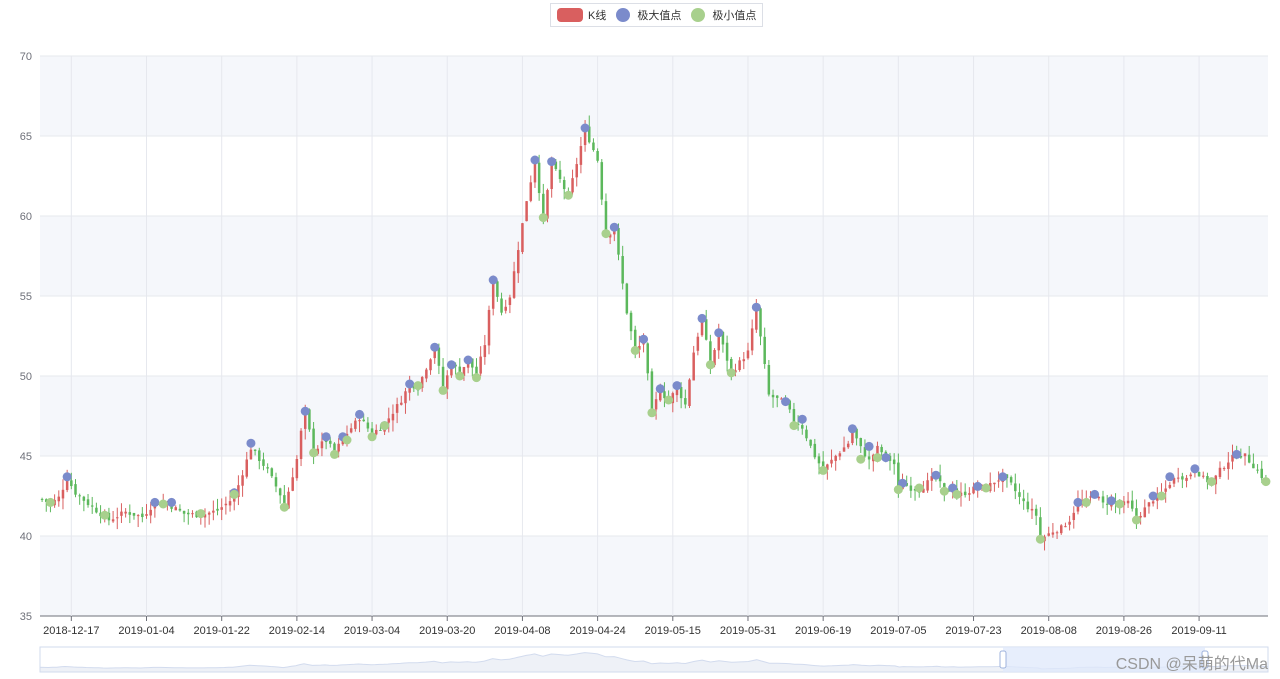  What do you see at coordinates (26, 217) in the screenshot?
I see `y-tick-label: 60` at bounding box center [26, 217].